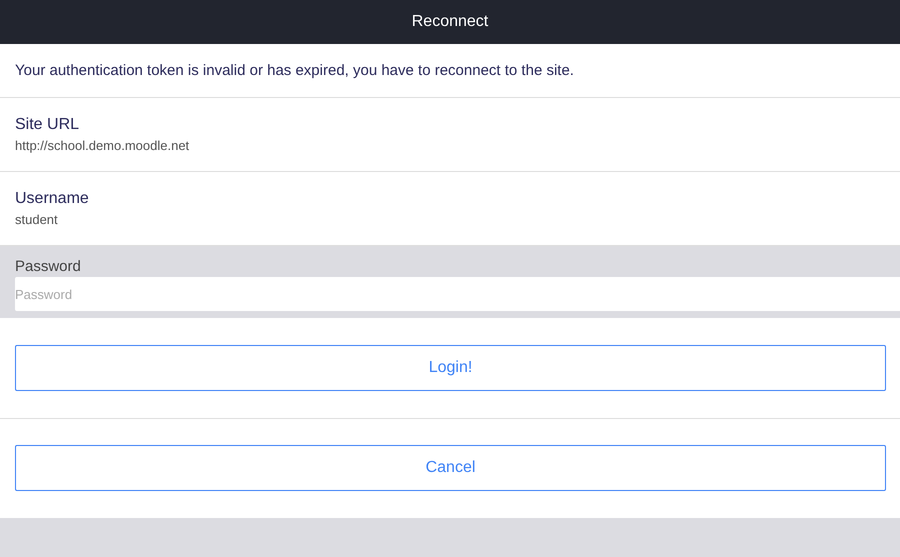 This screenshot has height=557, width=900. I want to click on action-button: Login!, so click(450, 368).